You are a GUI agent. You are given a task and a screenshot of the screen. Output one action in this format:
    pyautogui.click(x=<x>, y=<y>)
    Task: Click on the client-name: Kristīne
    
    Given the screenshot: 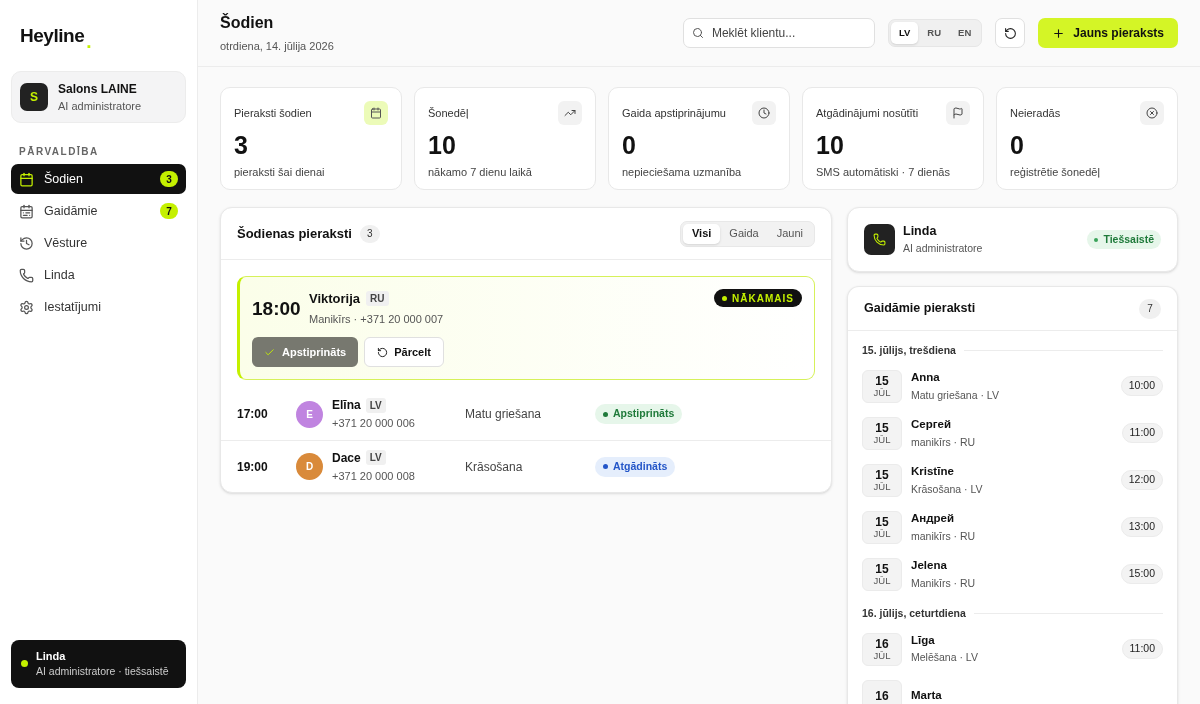 What is the action you would take?
    pyautogui.click(x=933, y=472)
    